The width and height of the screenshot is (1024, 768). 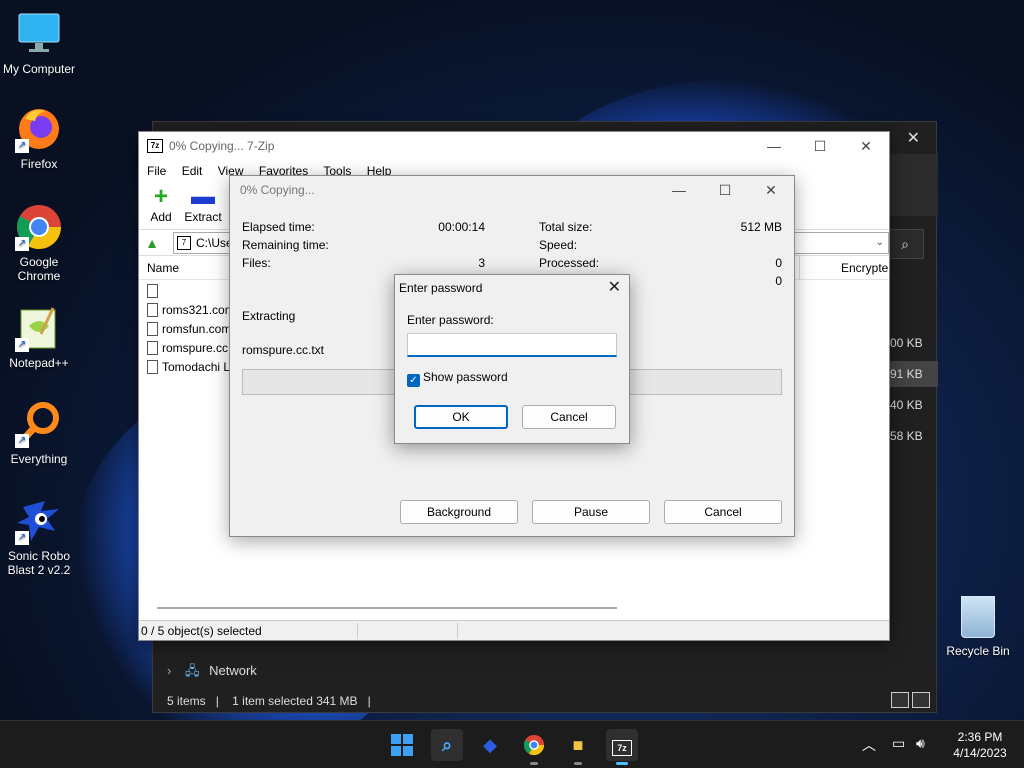 I want to click on size-column: 00 KB 91 KB 40 KB 58 KB, so click(x=906, y=394).